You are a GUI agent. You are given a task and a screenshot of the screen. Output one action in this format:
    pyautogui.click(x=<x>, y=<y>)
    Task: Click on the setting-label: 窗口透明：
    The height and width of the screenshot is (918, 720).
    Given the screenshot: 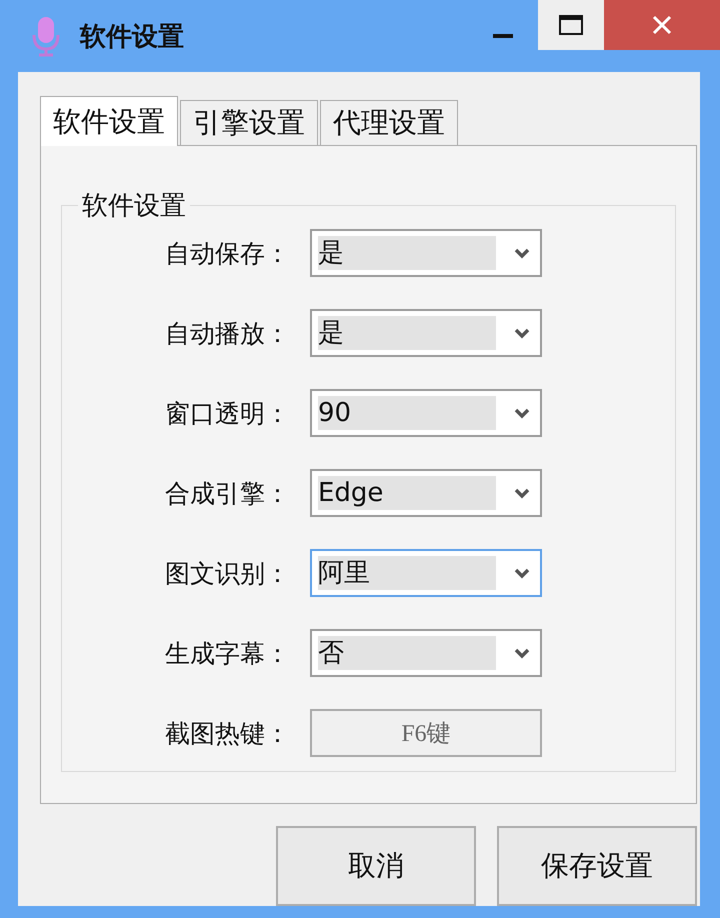 What is the action you would take?
    pyautogui.click(x=227, y=414)
    